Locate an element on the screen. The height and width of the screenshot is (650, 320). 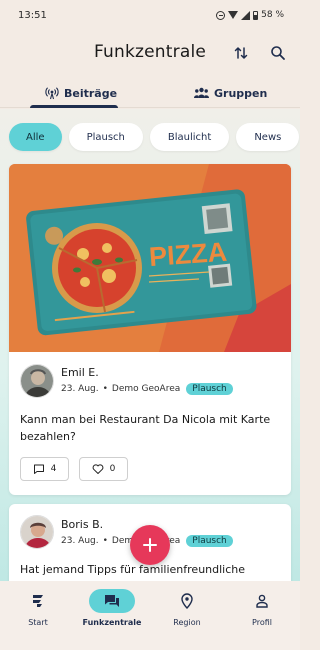
post-author: Emil E. is located at coordinates (80, 372).